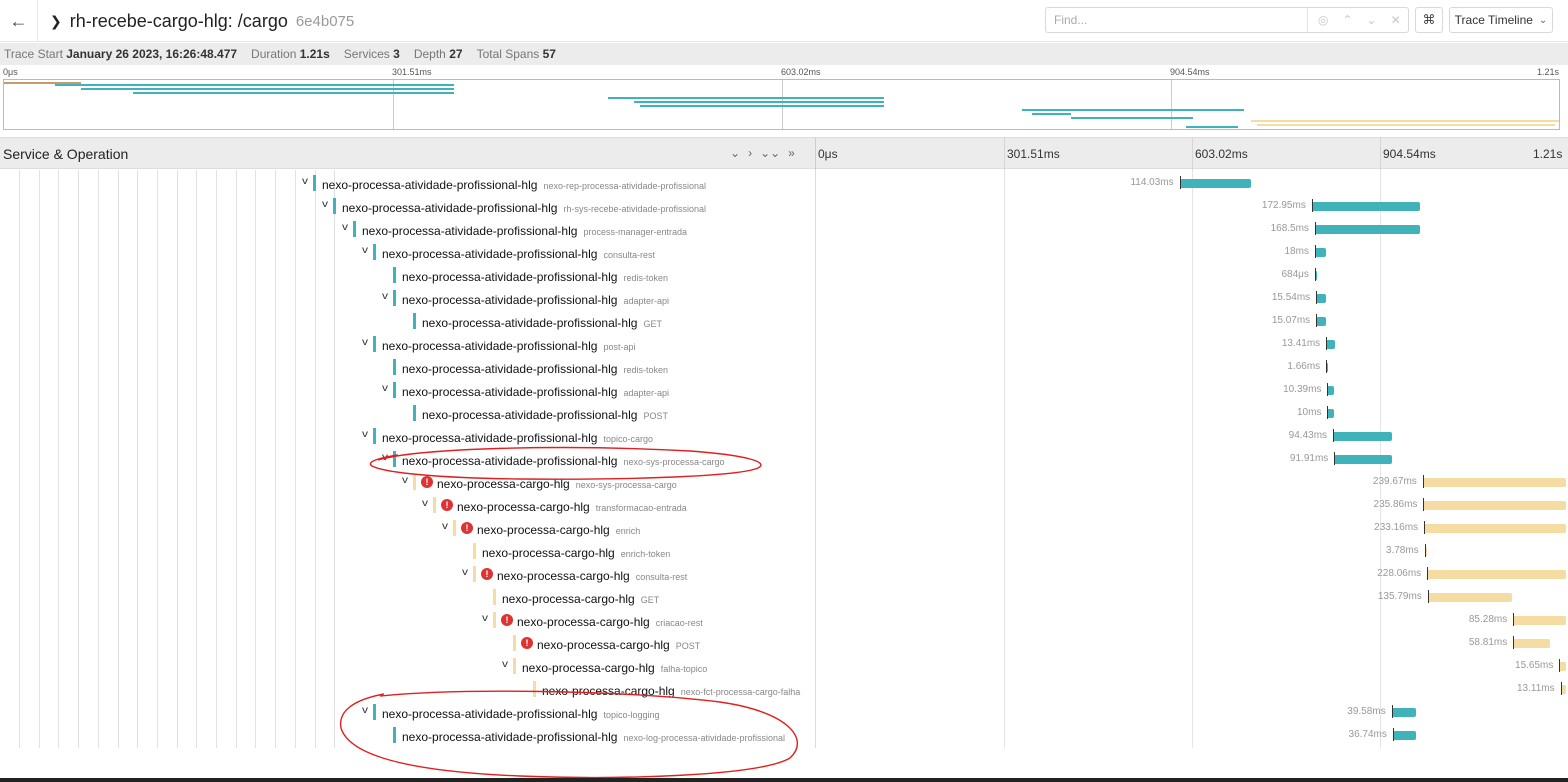 This screenshot has width=1568, height=782. Describe the element at coordinates (580, 599) in the screenshot. I see `span-label: nexo-processa-cargo-hlg GET` at that location.